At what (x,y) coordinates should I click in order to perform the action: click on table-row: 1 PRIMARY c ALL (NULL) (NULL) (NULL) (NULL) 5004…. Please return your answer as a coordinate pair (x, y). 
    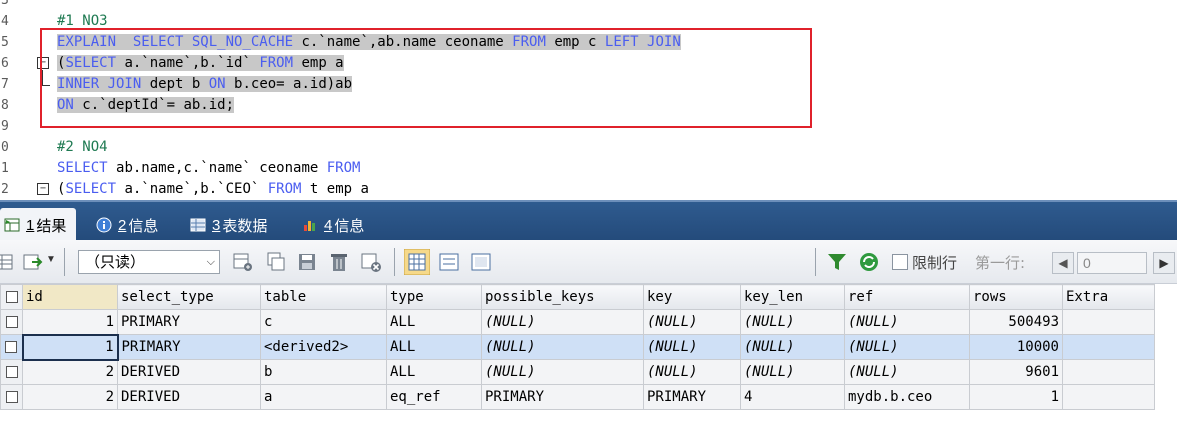
    Looking at the image, I should click on (577, 322).